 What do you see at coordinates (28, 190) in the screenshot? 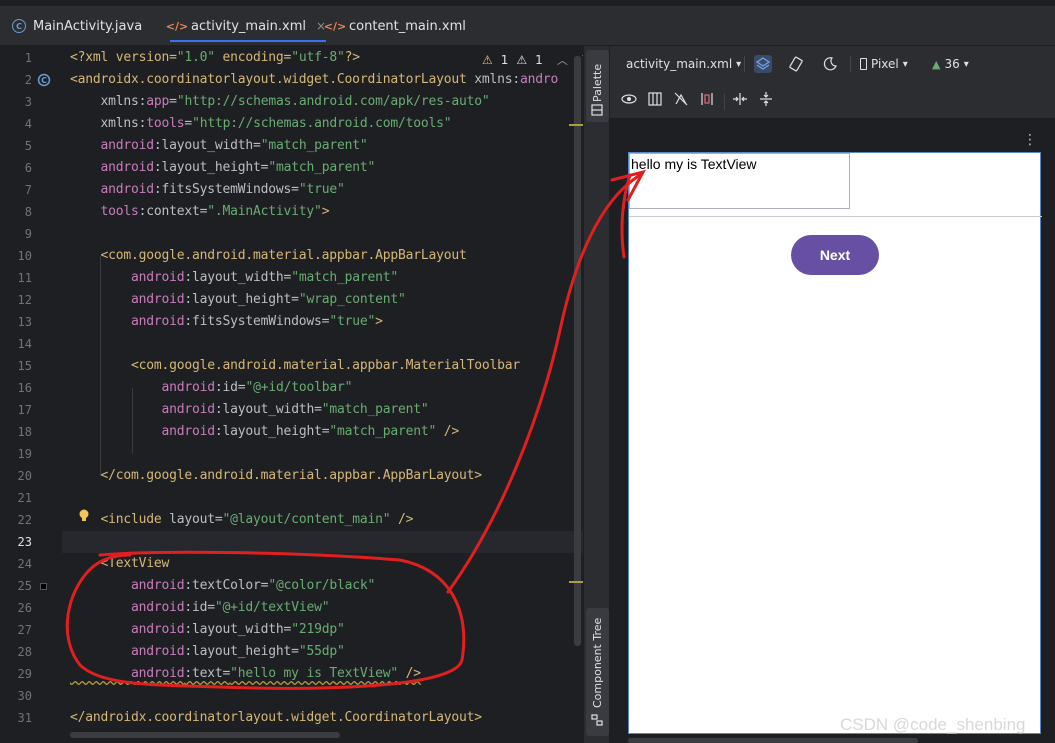
I see `line-number: 7` at bounding box center [28, 190].